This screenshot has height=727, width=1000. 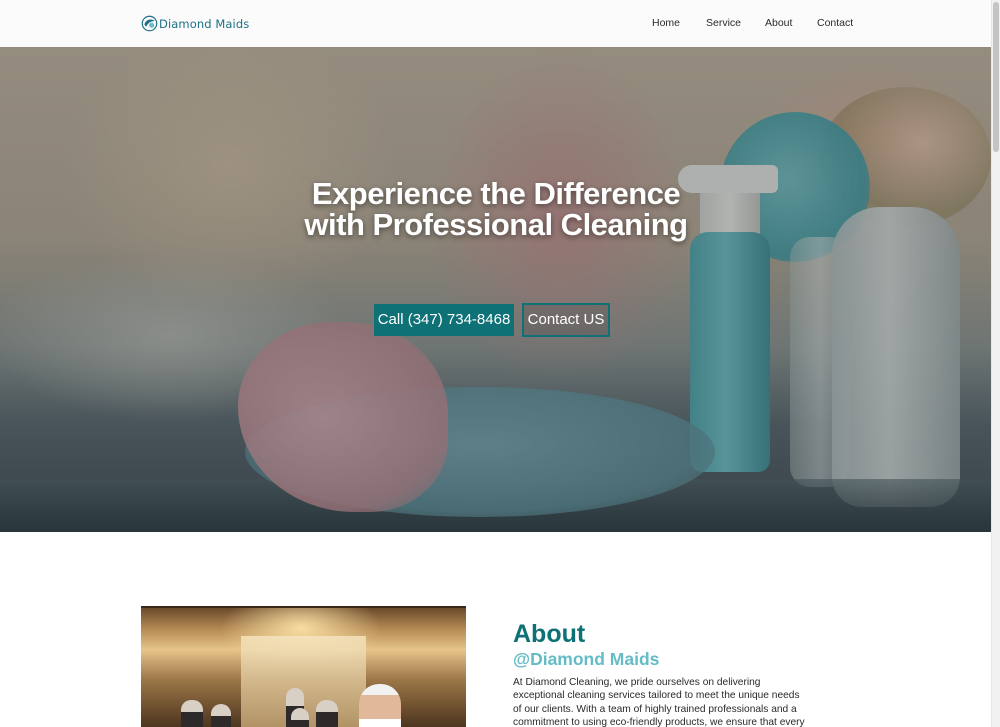 What do you see at coordinates (835, 23) in the screenshot?
I see `nav-contact: Contact` at bounding box center [835, 23].